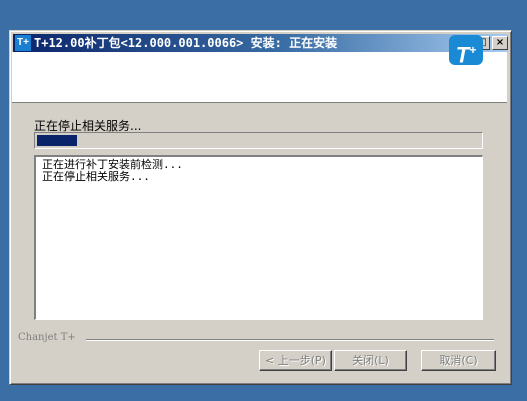  Describe the element at coordinates (47, 337) in the screenshot. I see `brand-label: Chanjet T+` at that location.